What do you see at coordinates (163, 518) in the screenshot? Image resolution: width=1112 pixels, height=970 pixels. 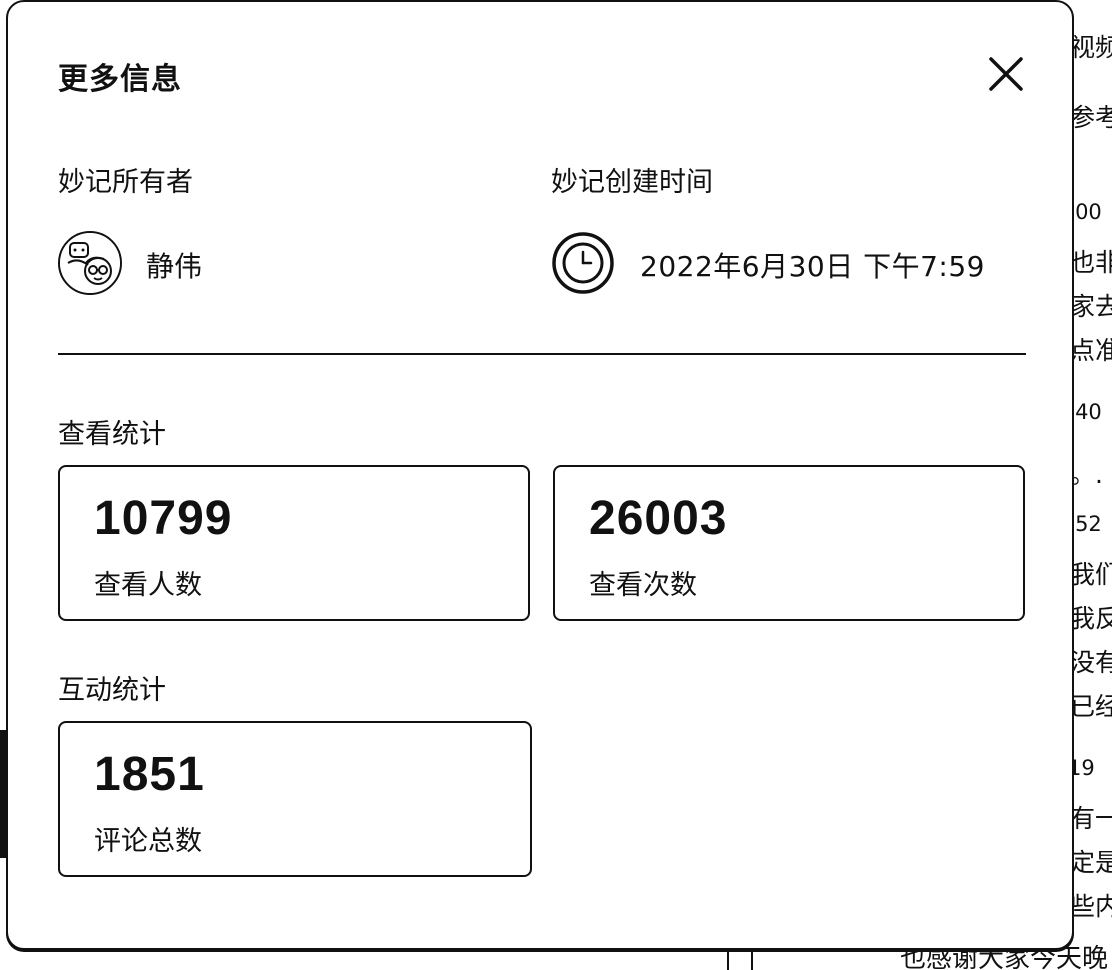 I see `viewers-count: 10799` at bounding box center [163, 518].